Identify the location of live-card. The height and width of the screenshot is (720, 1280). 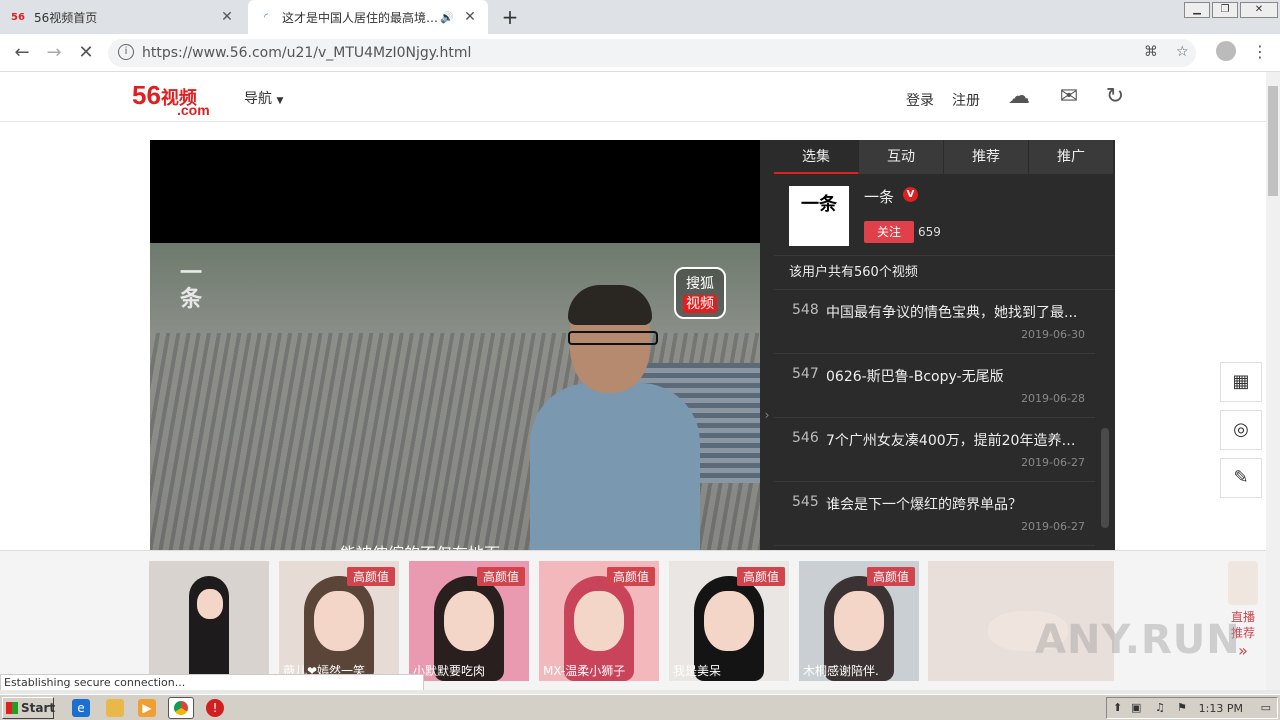
(209, 621).